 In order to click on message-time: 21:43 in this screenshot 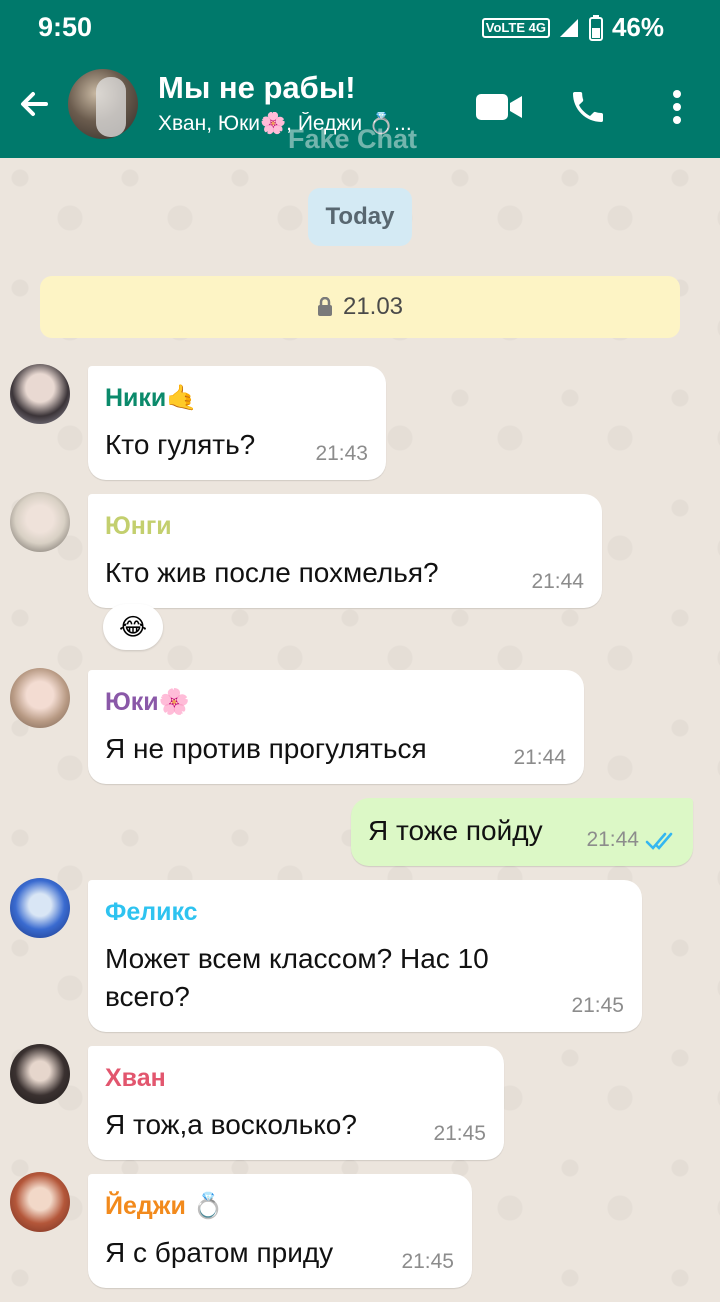, I will do `click(341, 453)`.